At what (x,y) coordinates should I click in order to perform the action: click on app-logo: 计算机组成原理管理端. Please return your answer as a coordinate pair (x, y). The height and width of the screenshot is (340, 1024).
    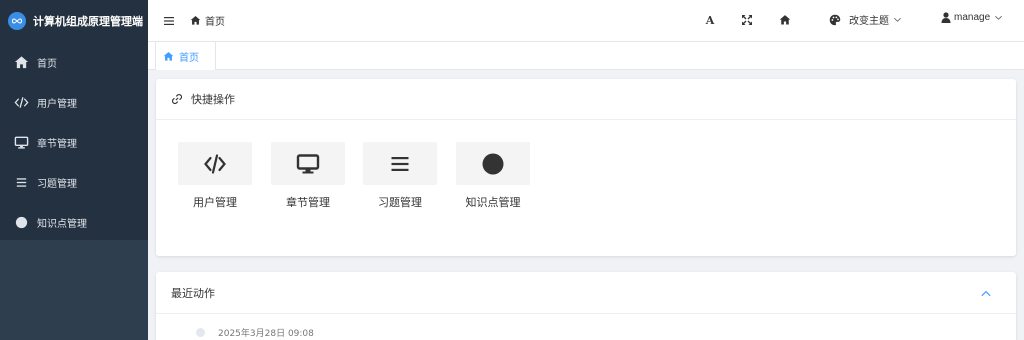
    Looking at the image, I should click on (74, 21).